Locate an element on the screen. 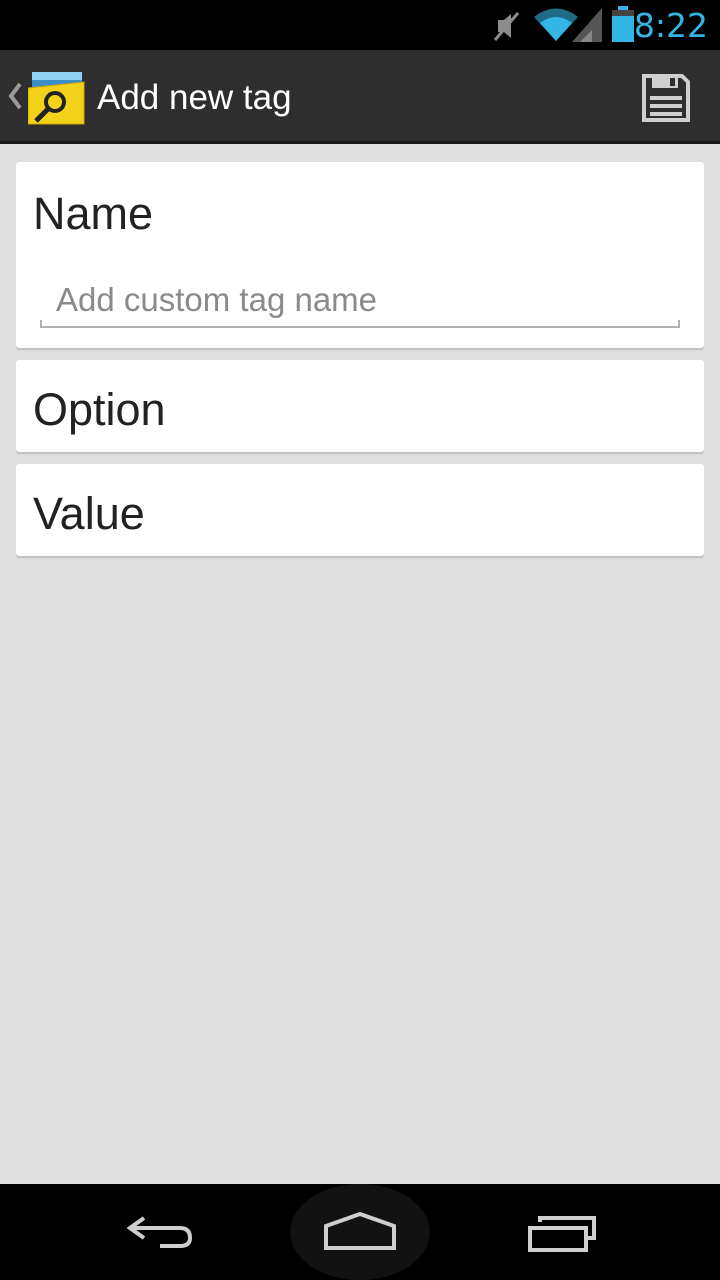  save-button is located at coordinates (666, 98).